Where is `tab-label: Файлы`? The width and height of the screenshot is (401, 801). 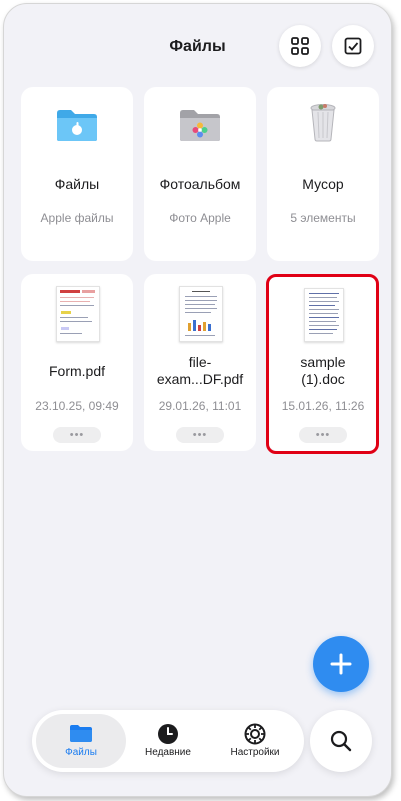 tab-label: Файлы is located at coordinates (81, 752).